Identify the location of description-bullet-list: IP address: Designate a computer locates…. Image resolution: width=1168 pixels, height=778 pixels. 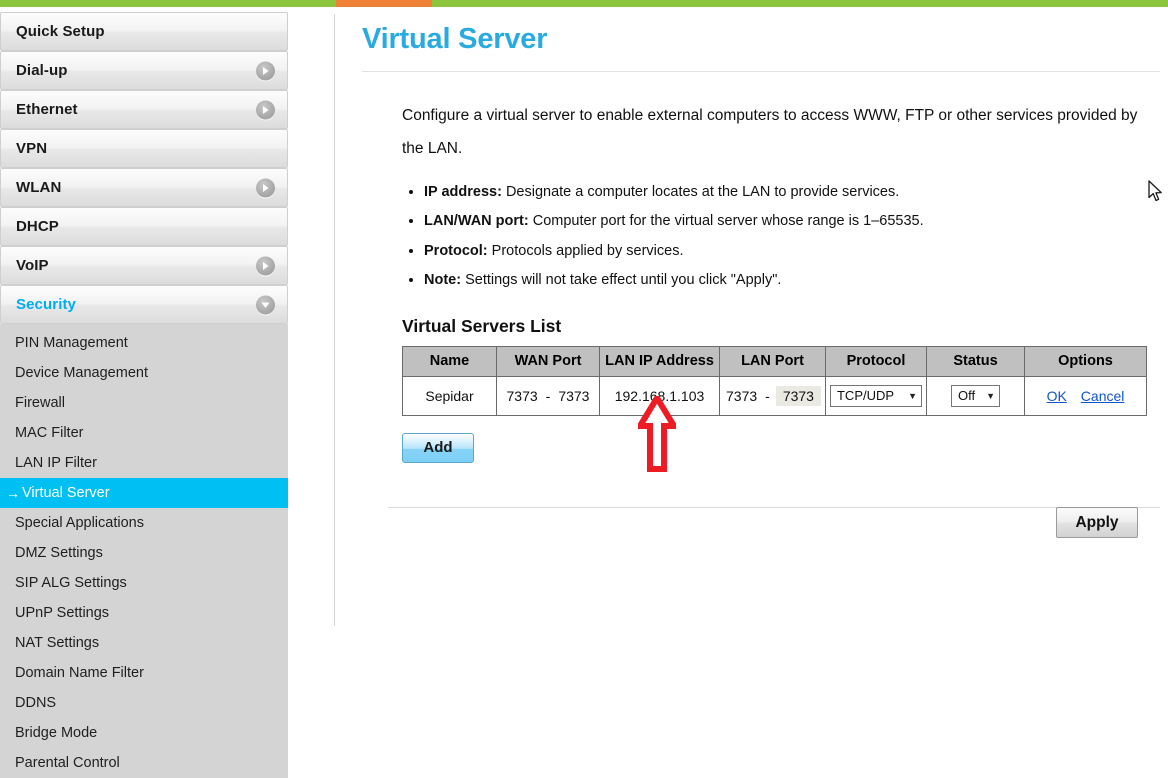
(782, 237).